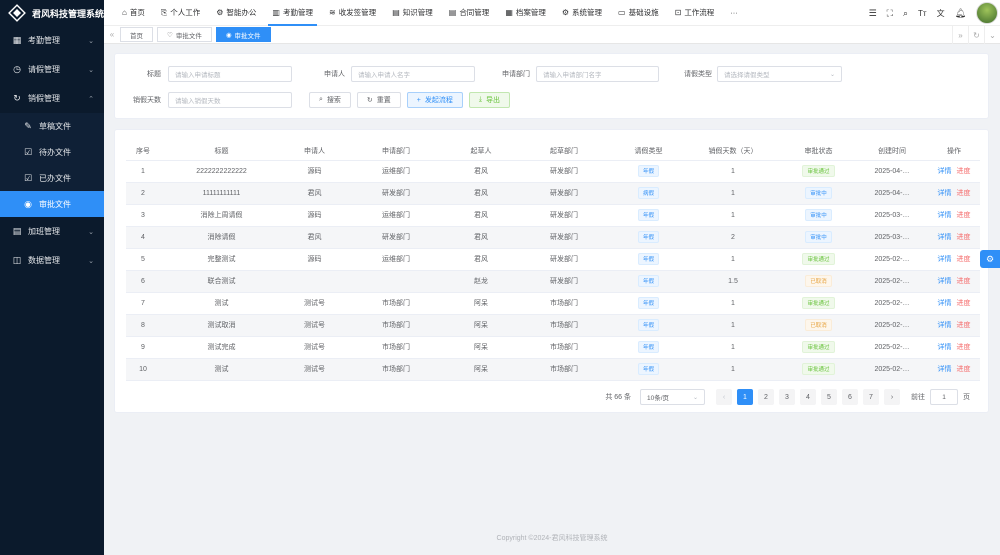 The height and width of the screenshot is (555, 1000). Describe the element at coordinates (941, 13) in the screenshot. I see `translate-icon: 文` at that location.